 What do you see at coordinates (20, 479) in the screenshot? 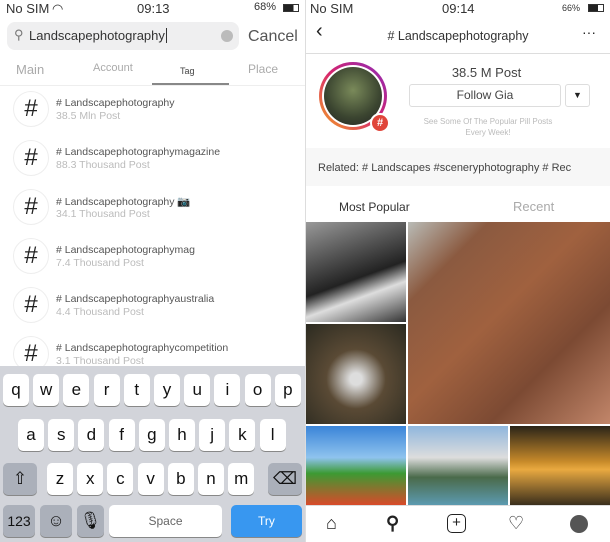
I see `shift-key: ⇧` at bounding box center [20, 479].